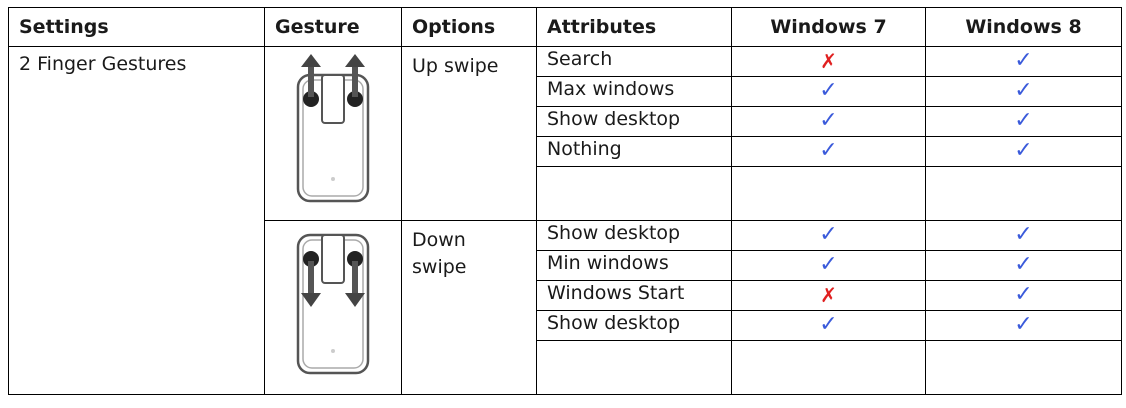  What do you see at coordinates (333, 27) in the screenshot?
I see `header-gesture: Gesture` at bounding box center [333, 27].